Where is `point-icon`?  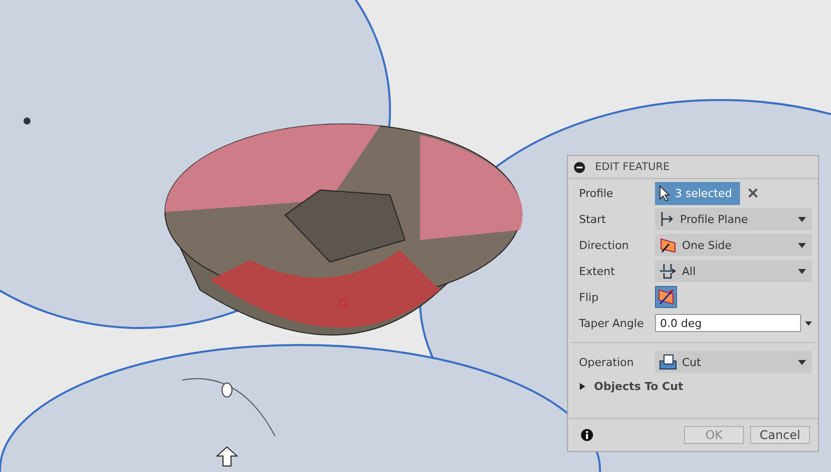 point-icon is located at coordinates (27, 121).